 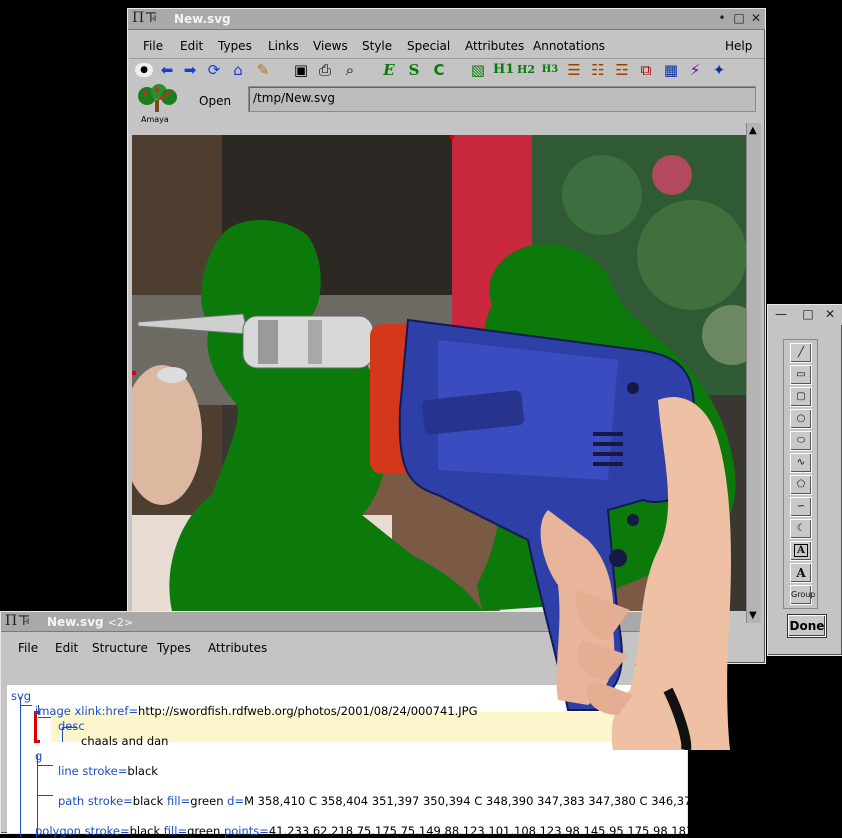 What do you see at coordinates (801, 419) in the screenshot?
I see `circle-tool-button: ○` at bounding box center [801, 419].